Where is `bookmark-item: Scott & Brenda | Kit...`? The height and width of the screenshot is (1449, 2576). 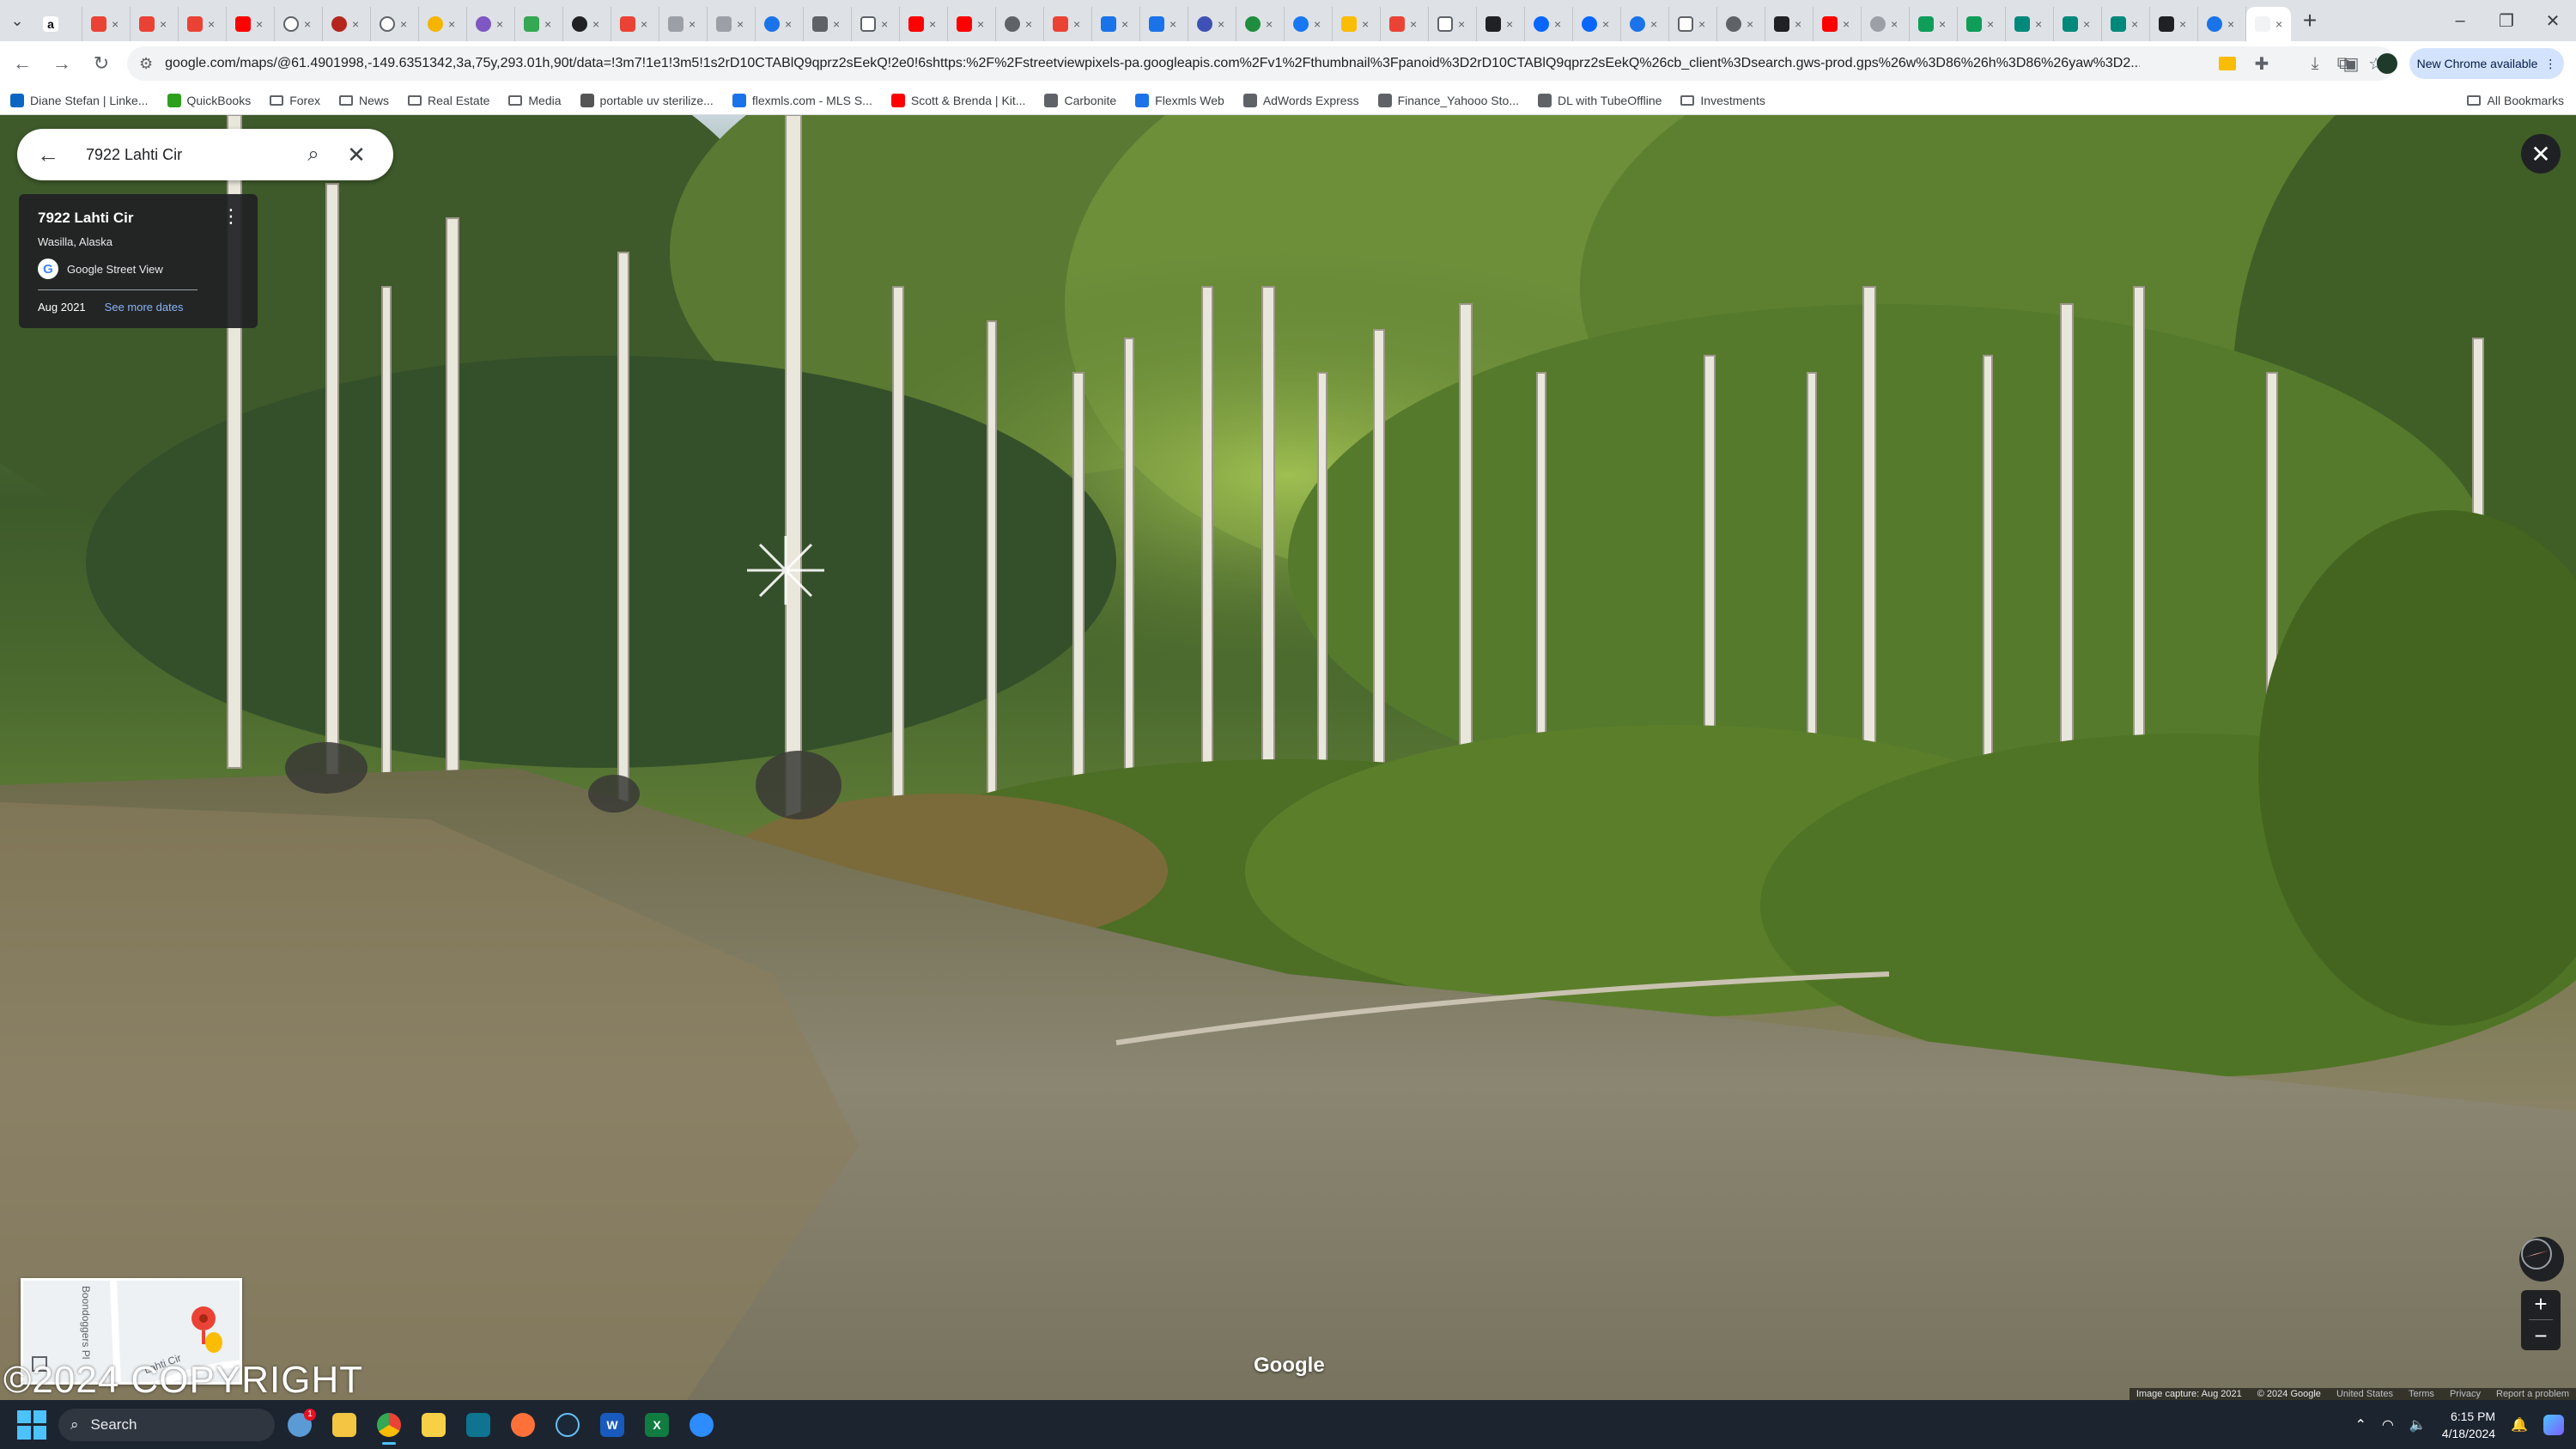 bookmark-item: Scott & Brenda | Kit... is located at coordinates (958, 100).